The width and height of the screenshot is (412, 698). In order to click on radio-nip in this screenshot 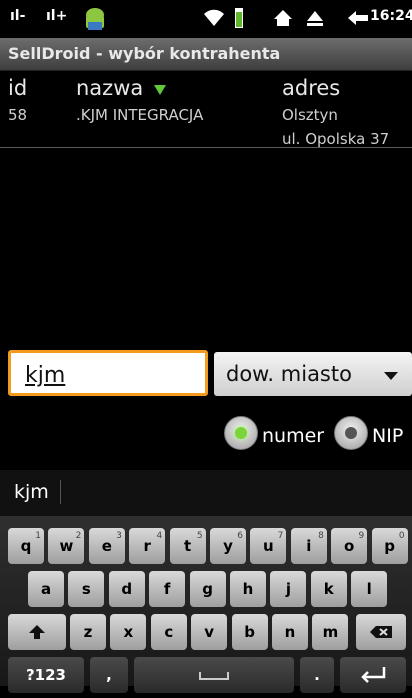, I will do `click(351, 433)`.